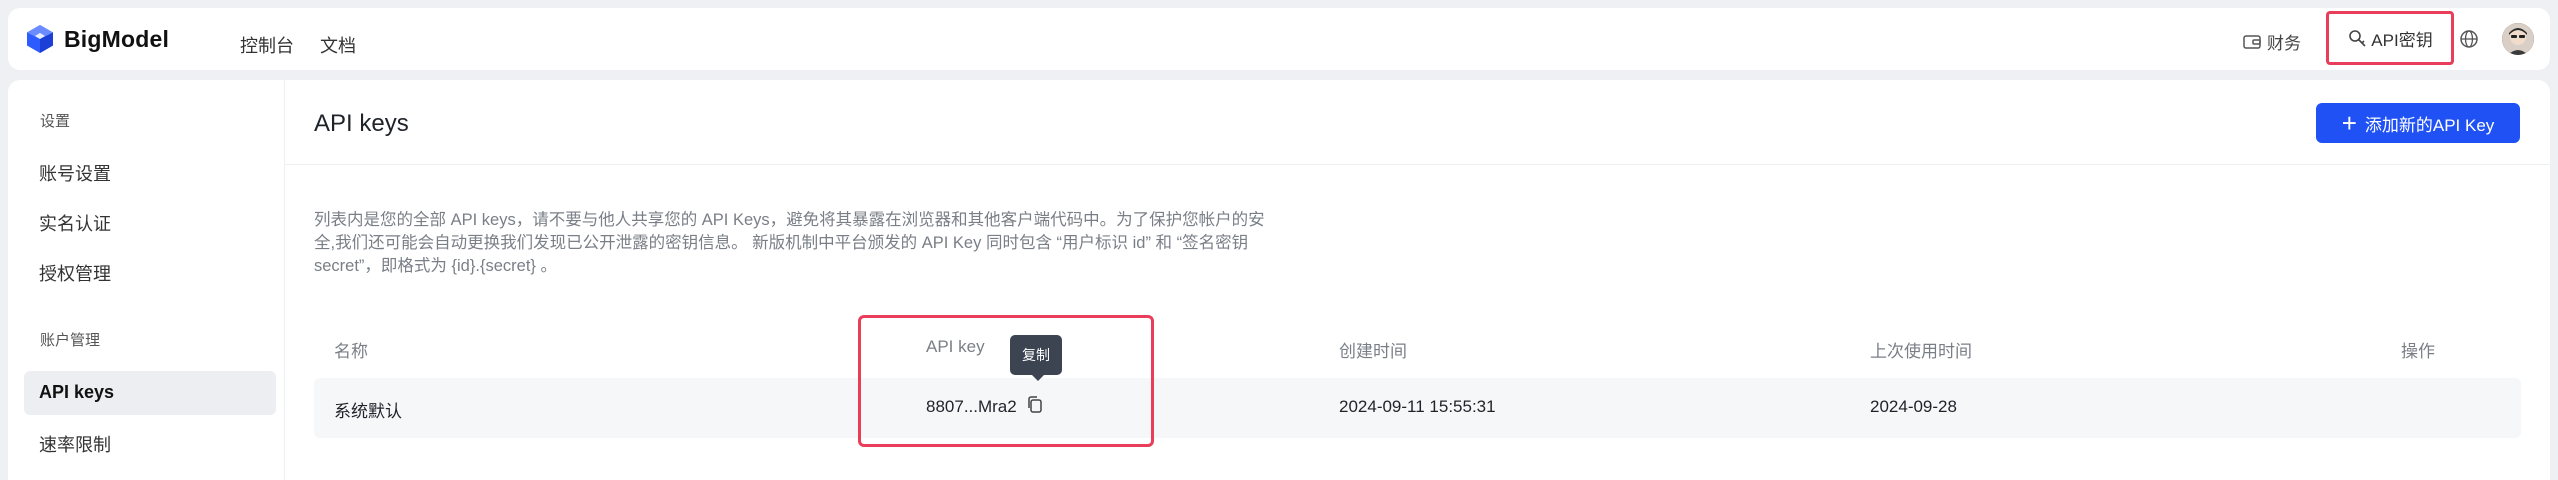 This screenshot has height=480, width=2558. What do you see at coordinates (2429, 125) in the screenshot?
I see `add-api-key-label: 添加新的API Key` at bounding box center [2429, 125].